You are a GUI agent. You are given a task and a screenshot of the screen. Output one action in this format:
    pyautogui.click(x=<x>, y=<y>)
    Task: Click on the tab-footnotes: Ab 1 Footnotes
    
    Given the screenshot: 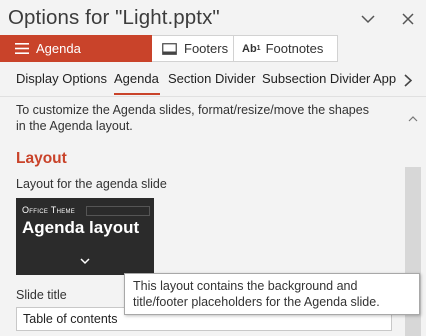 What is the action you would take?
    pyautogui.click(x=286, y=48)
    